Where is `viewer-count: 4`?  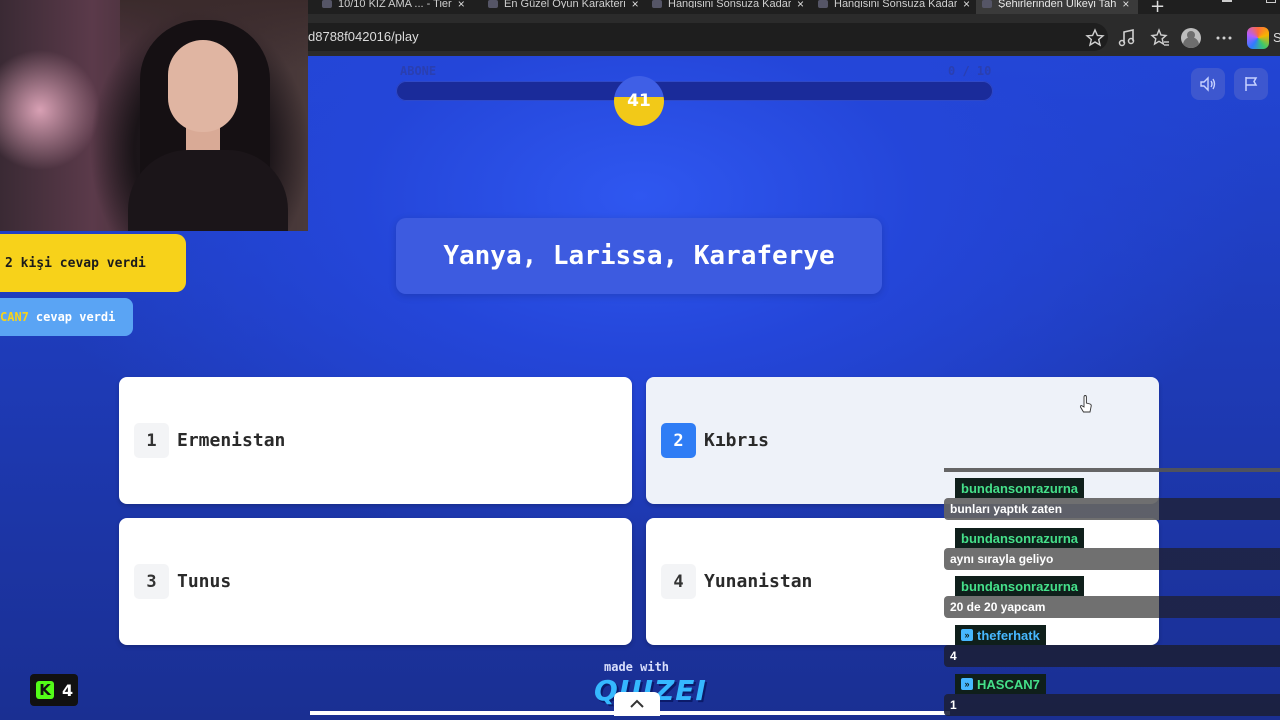 viewer-count: 4 is located at coordinates (68, 690).